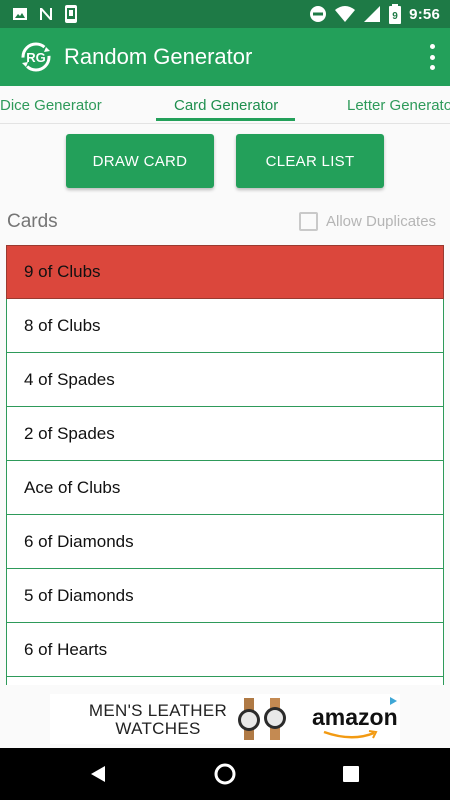  I want to click on status-bar: 9 9:56, so click(225, 14).